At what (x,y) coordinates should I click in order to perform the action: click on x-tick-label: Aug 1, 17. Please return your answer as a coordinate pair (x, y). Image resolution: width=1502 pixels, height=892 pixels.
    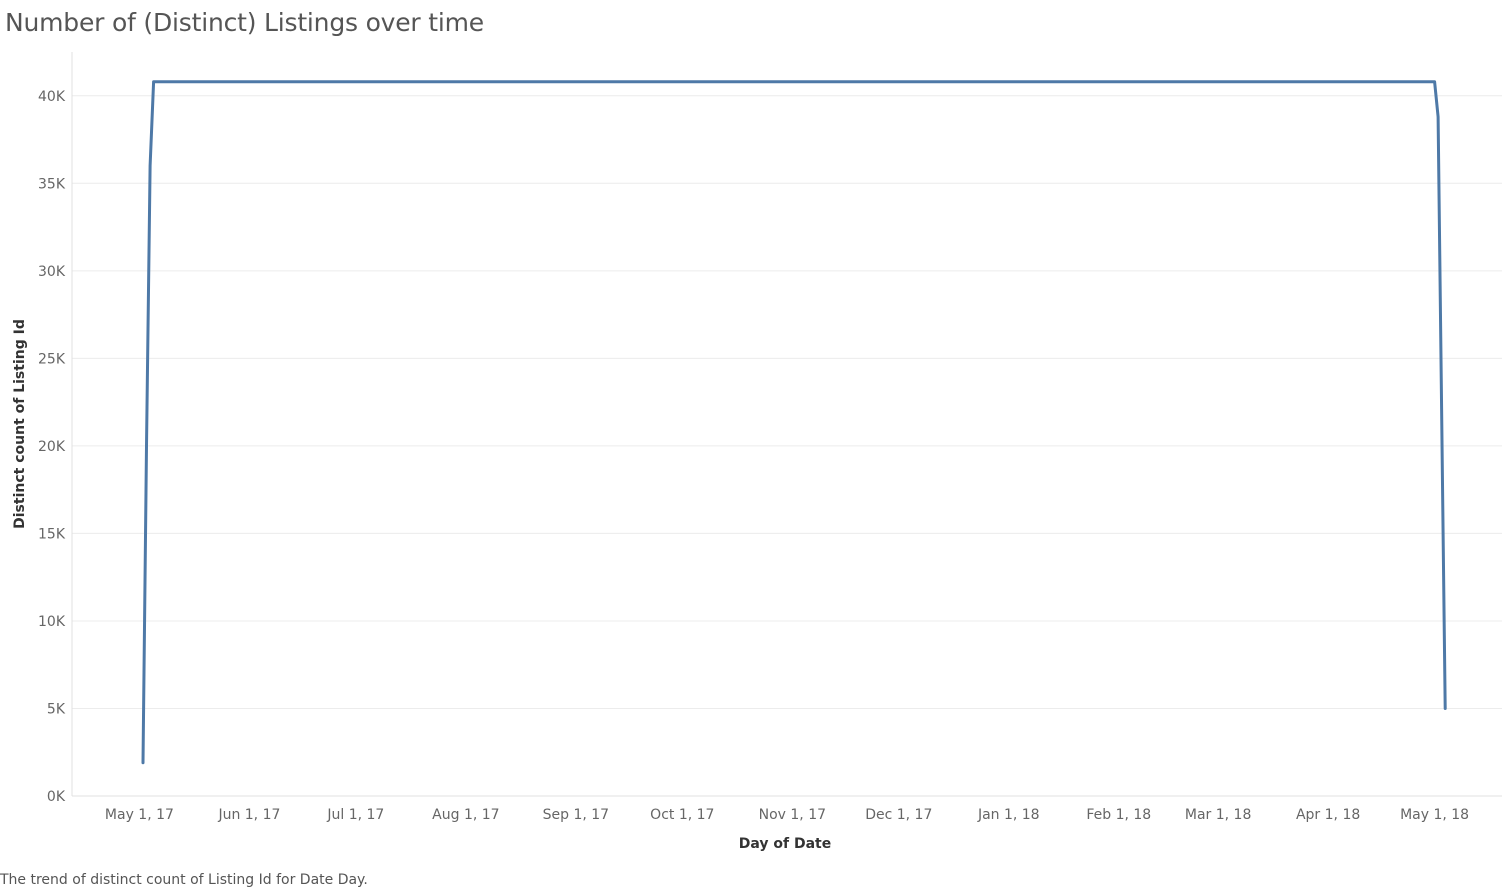
    Looking at the image, I should click on (465, 815).